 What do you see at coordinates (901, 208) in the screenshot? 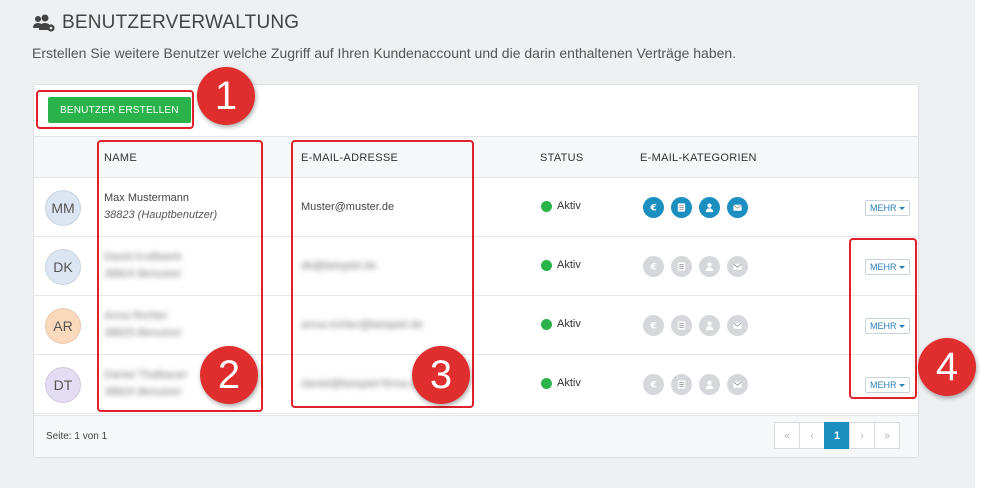
I see `caret-down-icon` at bounding box center [901, 208].